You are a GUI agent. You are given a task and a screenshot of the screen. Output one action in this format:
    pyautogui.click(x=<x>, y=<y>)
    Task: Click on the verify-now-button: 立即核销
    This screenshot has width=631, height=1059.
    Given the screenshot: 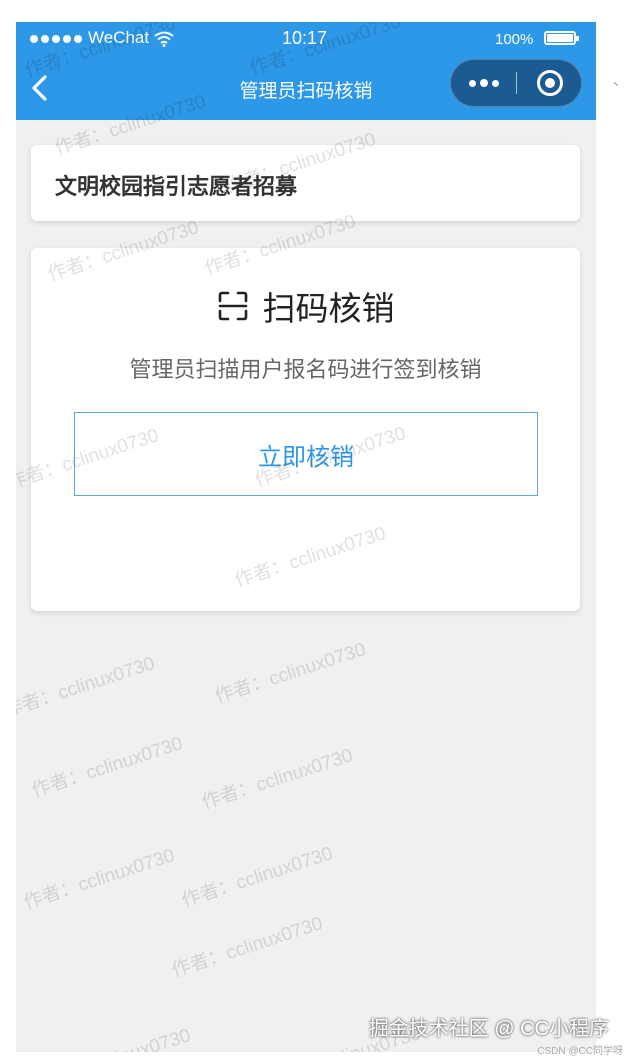 What is the action you would take?
    pyautogui.click(x=306, y=454)
    